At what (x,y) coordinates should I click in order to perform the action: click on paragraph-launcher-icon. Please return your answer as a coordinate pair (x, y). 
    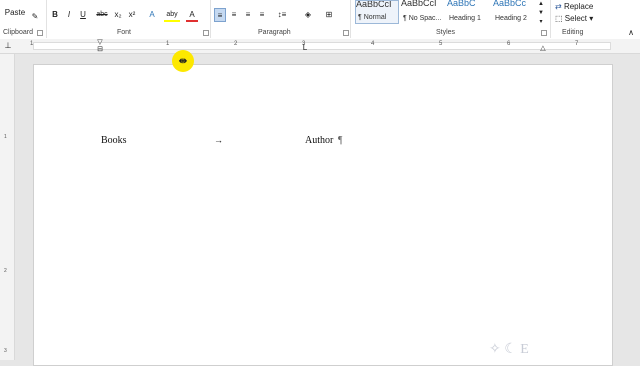
    Looking at the image, I should click on (346, 33).